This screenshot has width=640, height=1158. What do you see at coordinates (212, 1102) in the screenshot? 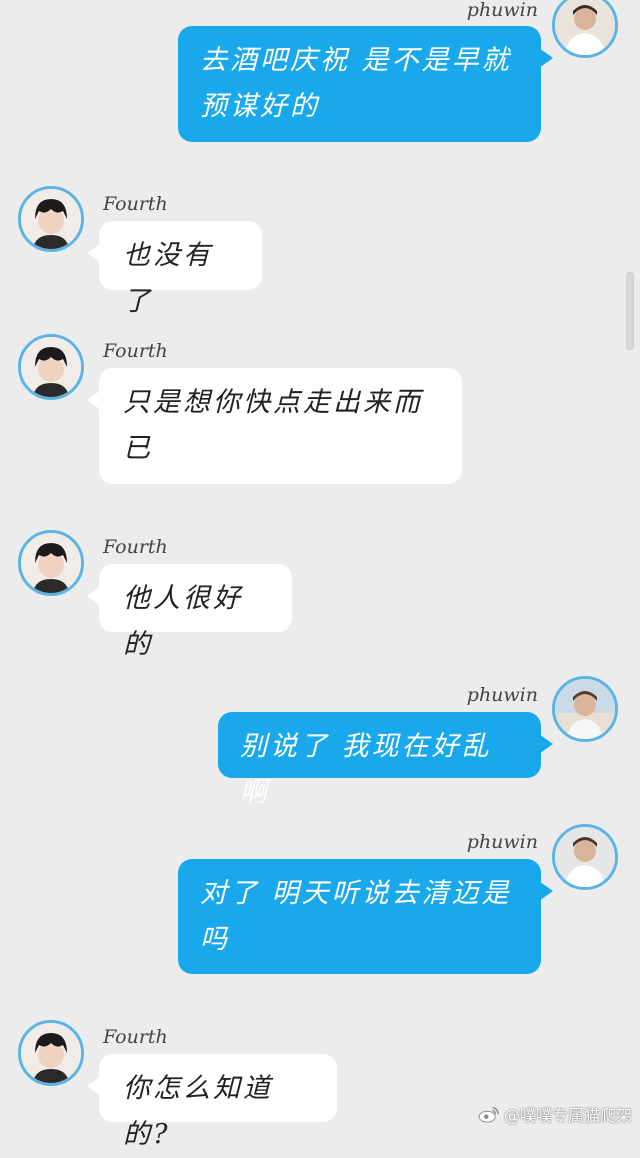
I see `message-bubble: 你怎么知道的?` at bounding box center [212, 1102].